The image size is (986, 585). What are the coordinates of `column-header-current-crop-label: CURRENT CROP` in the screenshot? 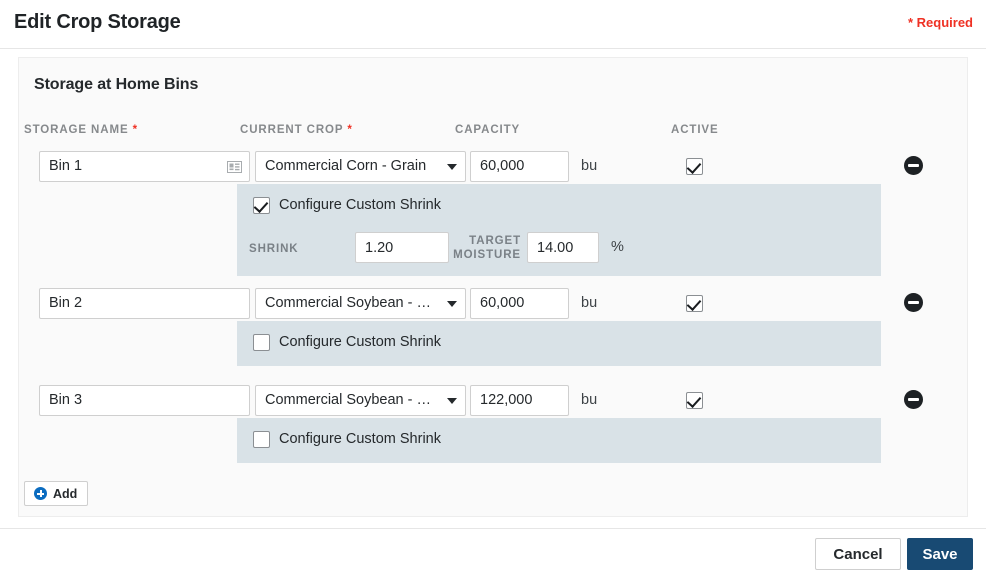 It's located at (292, 130).